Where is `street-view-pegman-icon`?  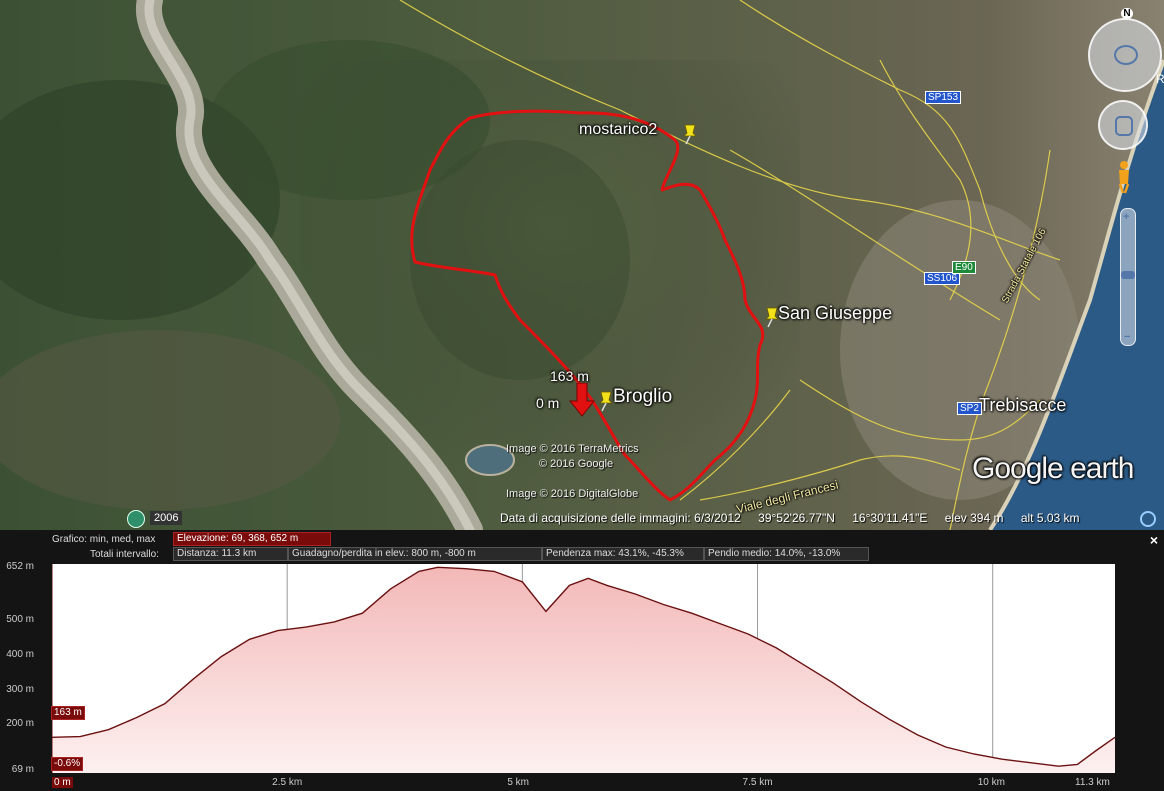 street-view-pegman-icon is located at coordinates (1124, 177).